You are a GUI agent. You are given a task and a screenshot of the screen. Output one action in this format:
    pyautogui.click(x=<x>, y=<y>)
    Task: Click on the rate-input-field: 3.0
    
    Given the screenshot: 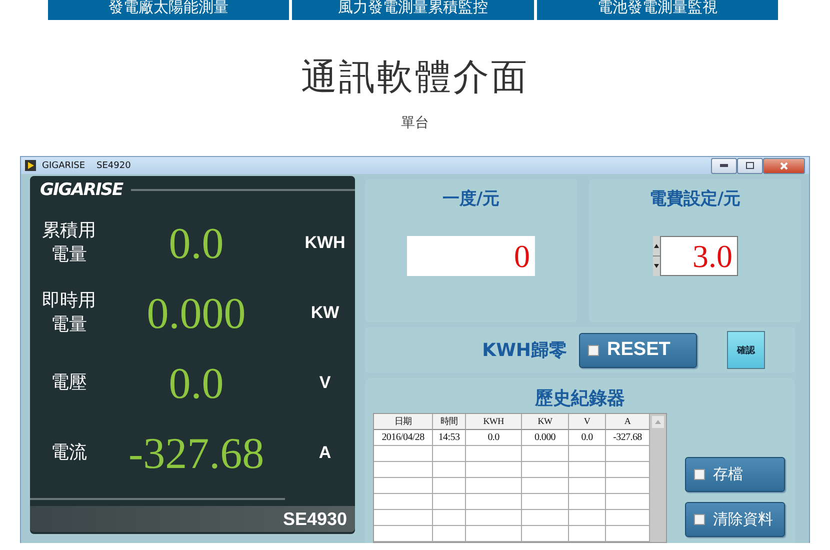 What is the action you would take?
    pyautogui.click(x=699, y=256)
    